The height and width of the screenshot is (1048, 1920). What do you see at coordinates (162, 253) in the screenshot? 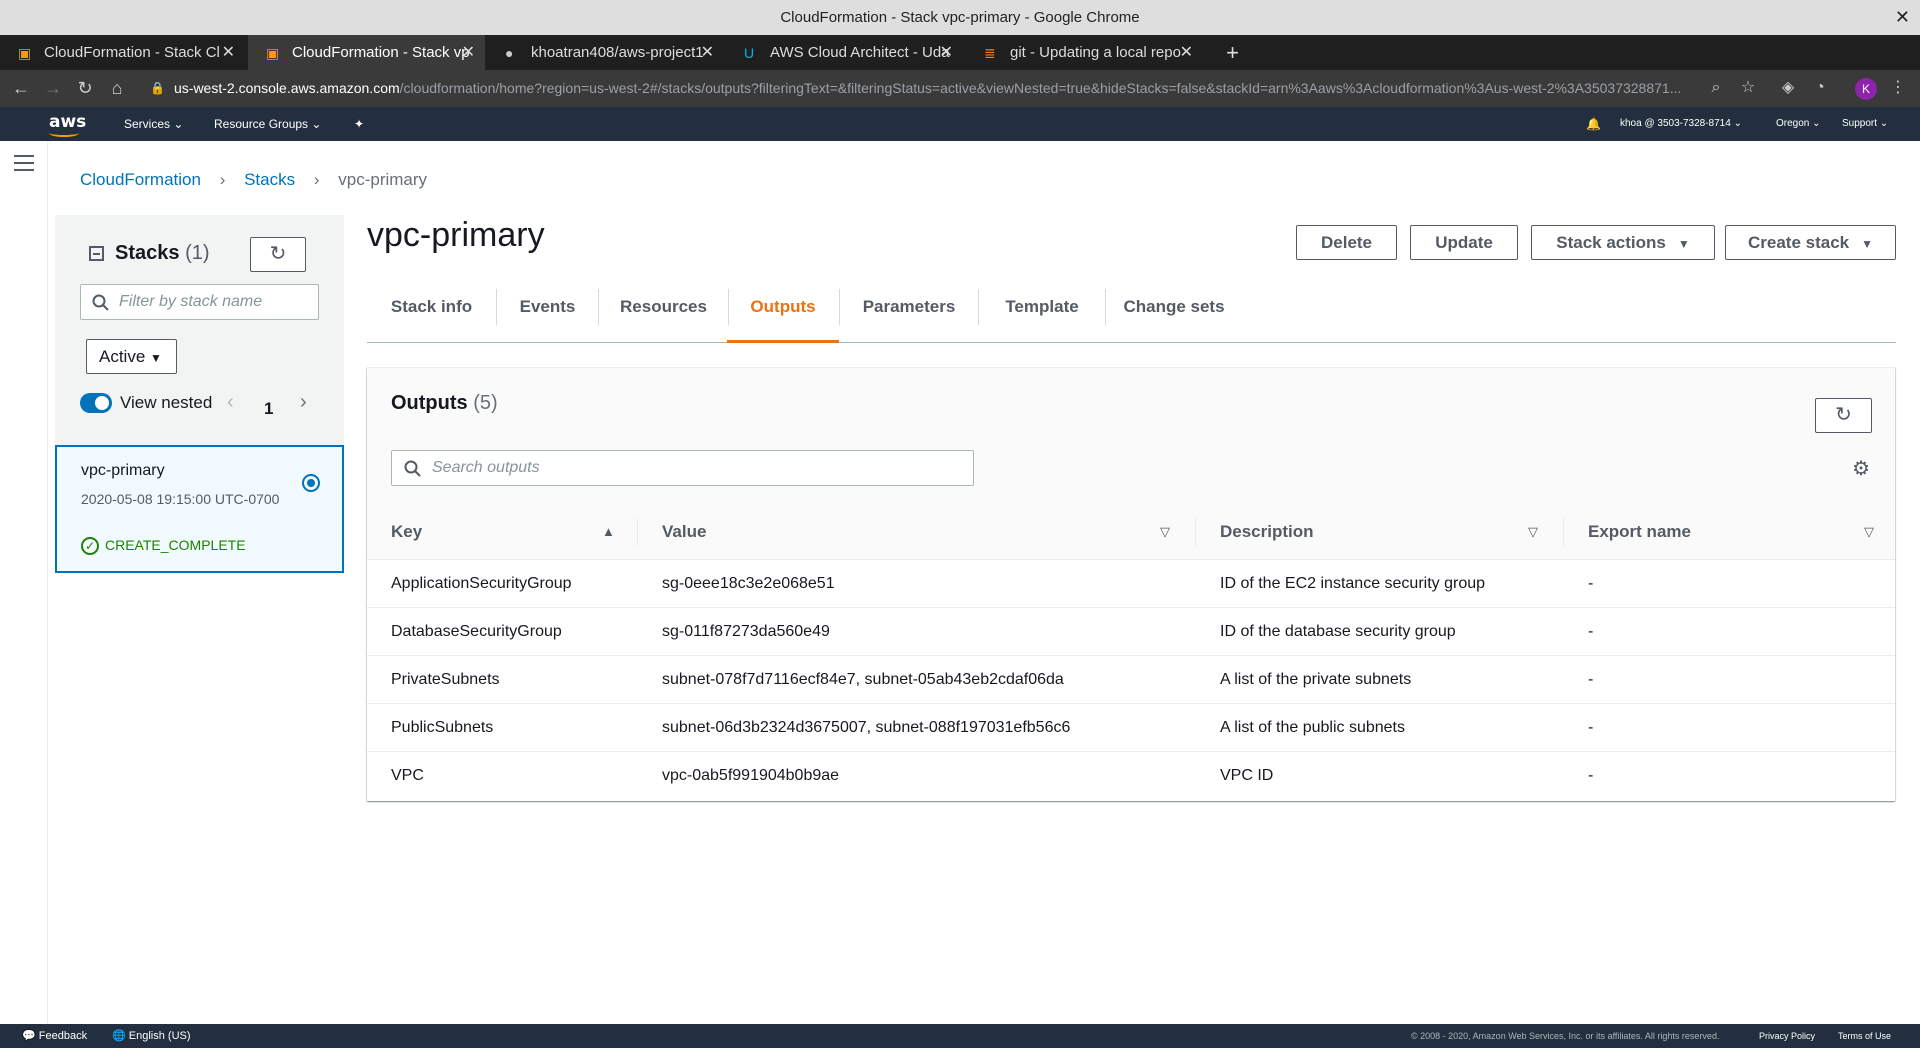
I see `stacks-panel-title: Stacks (1)` at bounding box center [162, 253].